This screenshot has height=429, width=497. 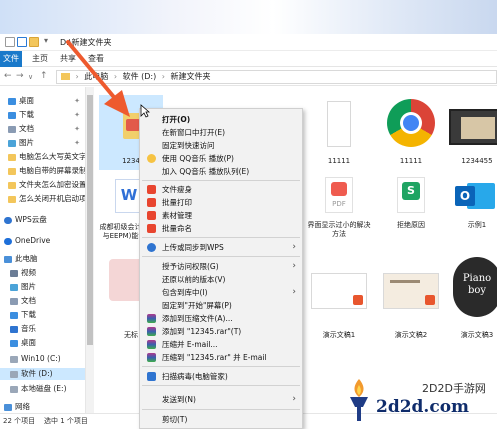 I want to click on sidebar-item-drive-e: 本地磁盘 (E:), so click(x=42, y=389).